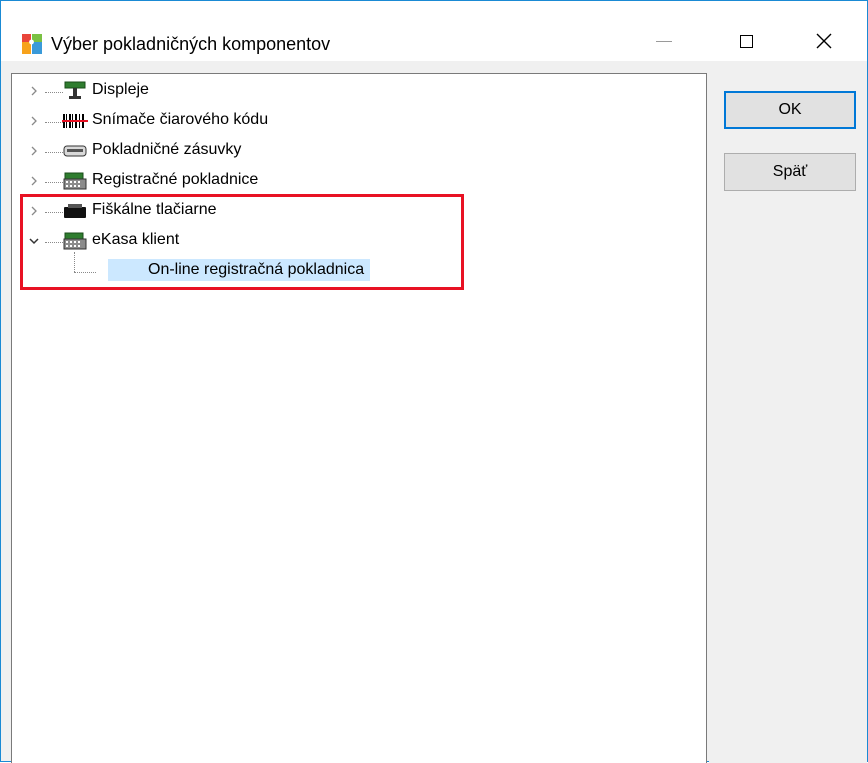 Image resolution: width=868 pixels, height=763 pixels. What do you see at coordinates (242, 242) in the screenshot?
I see `highlight-annotation` at bounding box center [242, 242].